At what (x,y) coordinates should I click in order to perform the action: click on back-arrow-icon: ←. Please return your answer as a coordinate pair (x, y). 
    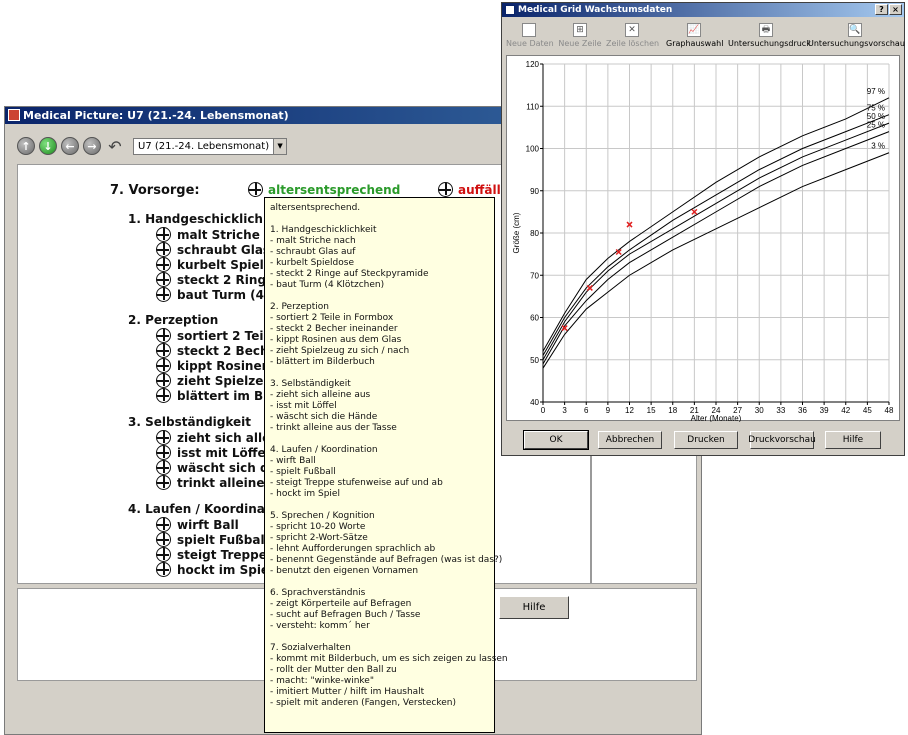
    Looking at the image, I should click on (70, 146).